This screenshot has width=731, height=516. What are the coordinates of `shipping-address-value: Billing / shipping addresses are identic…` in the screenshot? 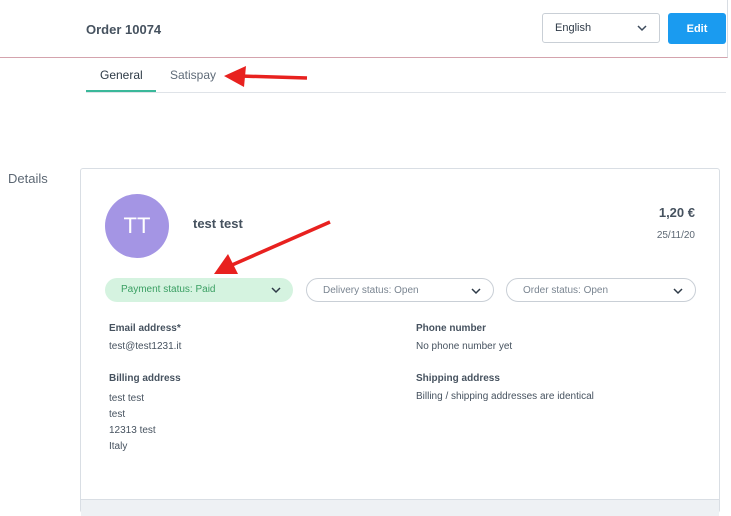 It's located at (505, 396).